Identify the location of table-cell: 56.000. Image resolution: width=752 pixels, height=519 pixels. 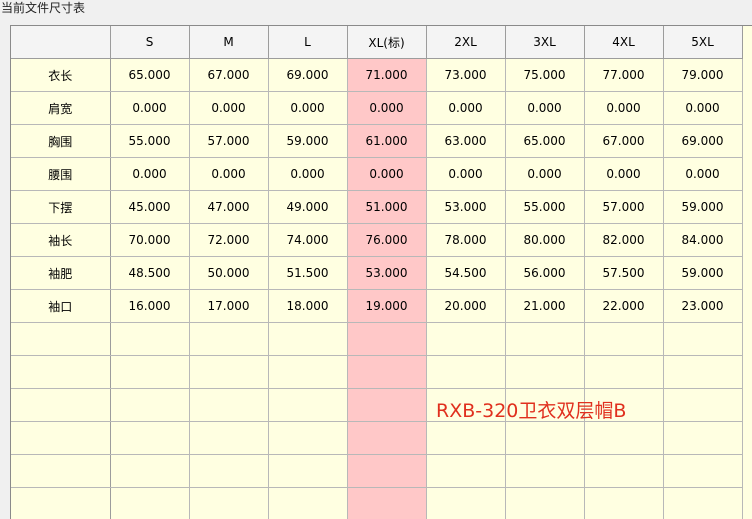
(544, 273).